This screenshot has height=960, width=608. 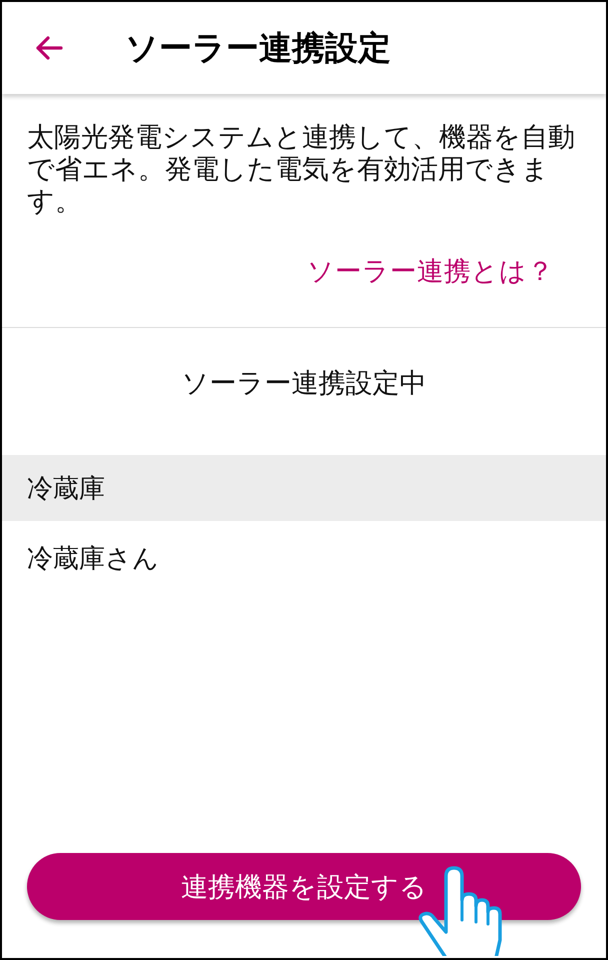 What do you see at coordinates (66, 488) in the screenshot?
I see `category-label: 冷蔵庫` at bounding box center [66, 488].